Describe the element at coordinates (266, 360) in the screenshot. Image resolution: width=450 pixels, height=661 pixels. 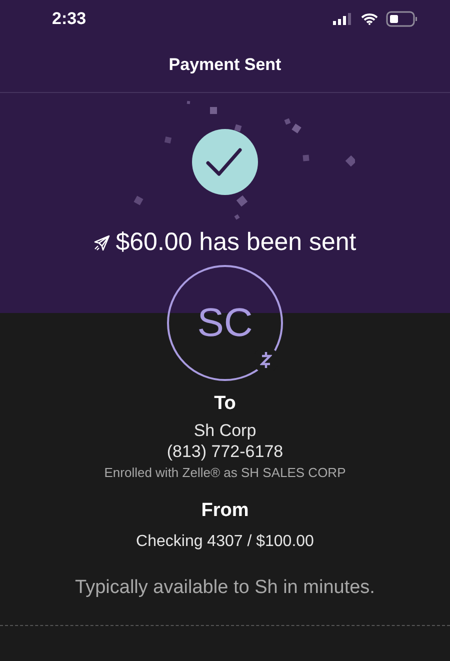
I see `zelle-logo-icon` at that location.